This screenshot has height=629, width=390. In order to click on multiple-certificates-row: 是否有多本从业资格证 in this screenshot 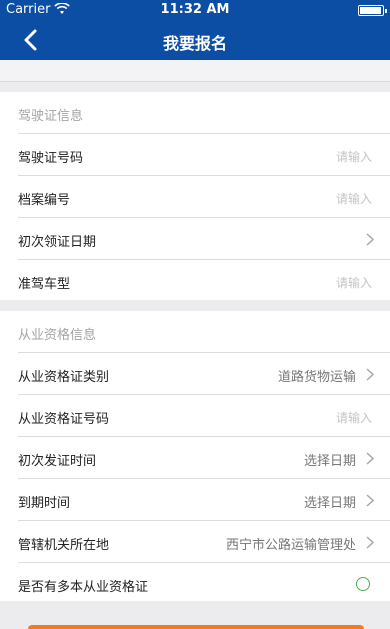, I will do `click(204, 584)`.